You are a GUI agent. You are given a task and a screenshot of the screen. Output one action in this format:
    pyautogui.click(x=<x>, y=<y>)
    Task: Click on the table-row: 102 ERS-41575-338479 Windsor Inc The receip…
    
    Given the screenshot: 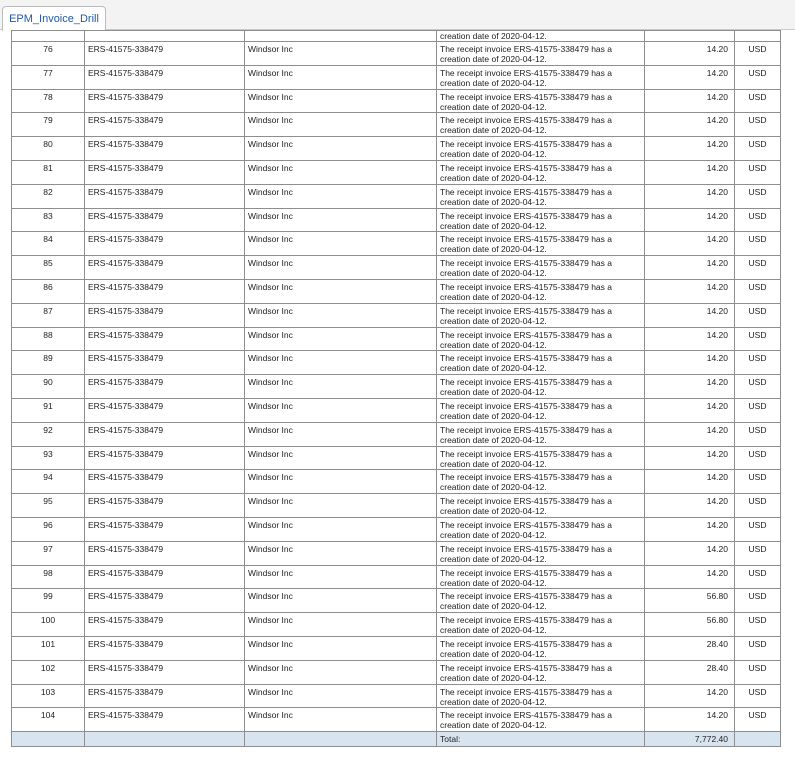 What is the action you would take?
    pyautogui.click(x=396, y=672)
    